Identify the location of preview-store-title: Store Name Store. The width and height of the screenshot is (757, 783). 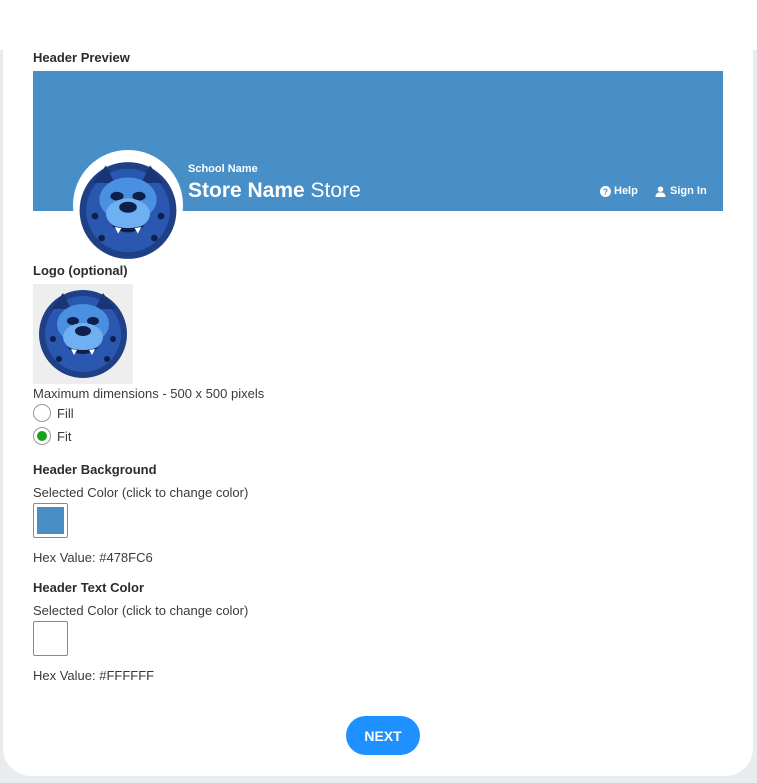
(274, 191).